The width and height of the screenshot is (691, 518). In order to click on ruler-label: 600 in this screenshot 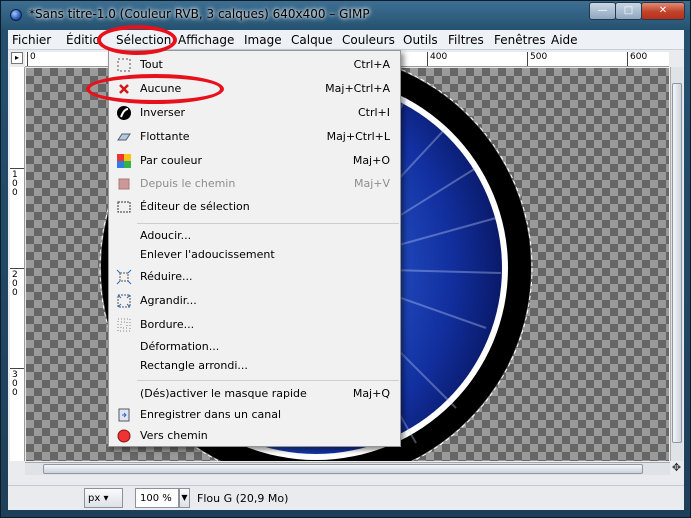, I will do `click(639, 57)`.